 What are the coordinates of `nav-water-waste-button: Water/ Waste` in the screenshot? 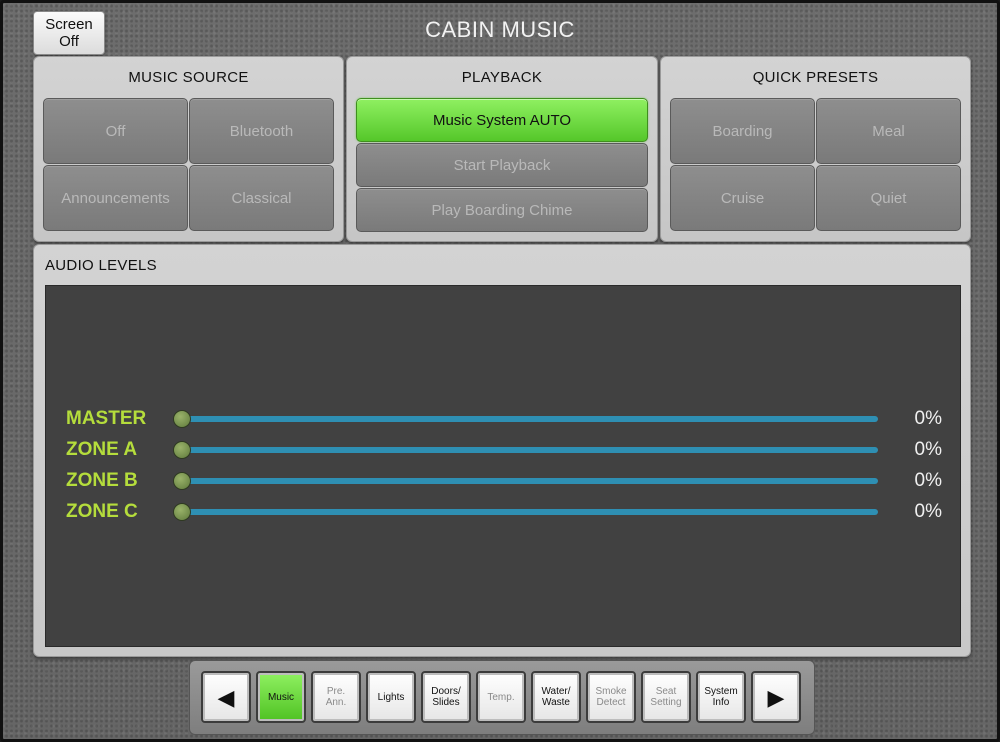 It's located at (556, 697).